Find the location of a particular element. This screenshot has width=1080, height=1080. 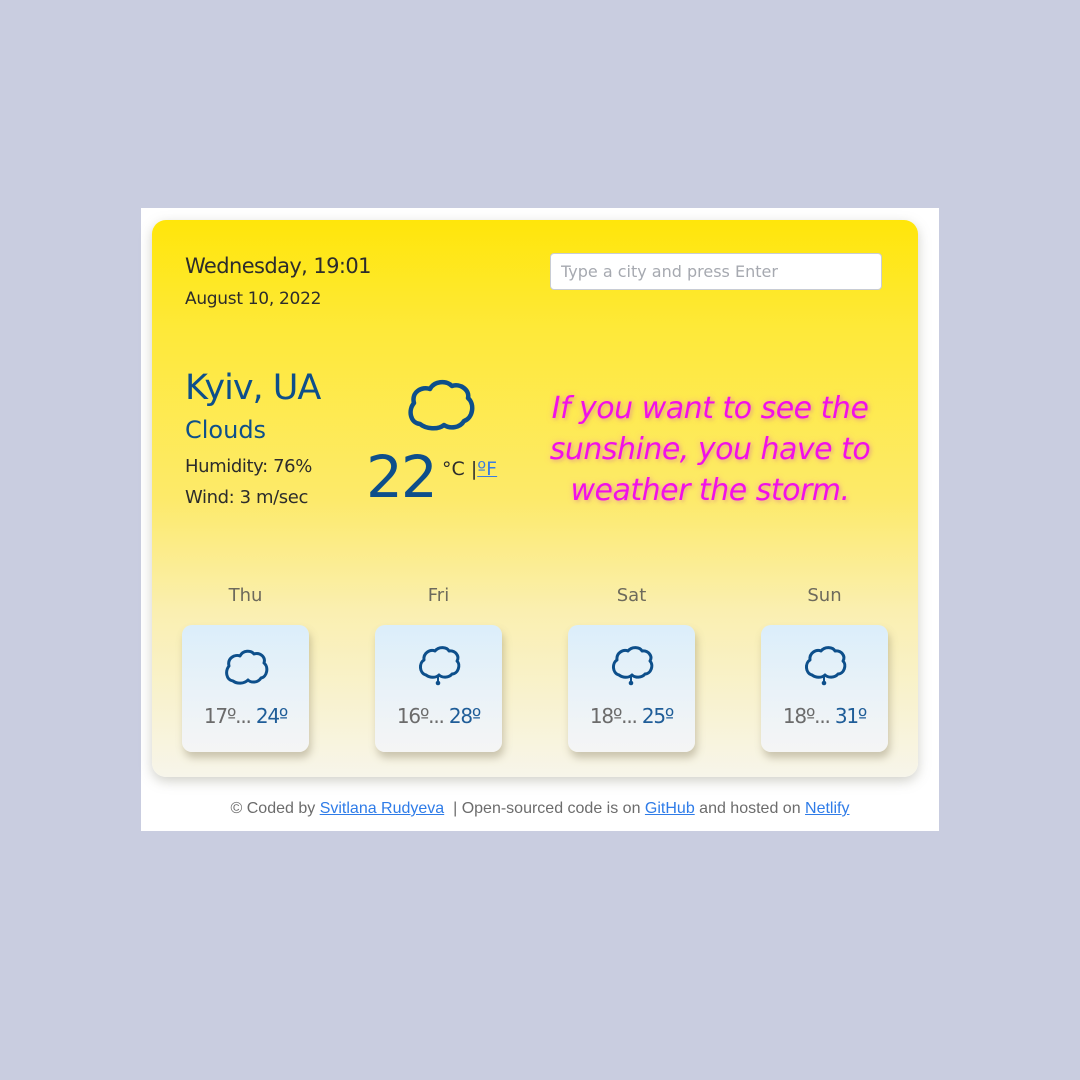

forecast-card: 18º... 25º is located at coordinates (631, 688).